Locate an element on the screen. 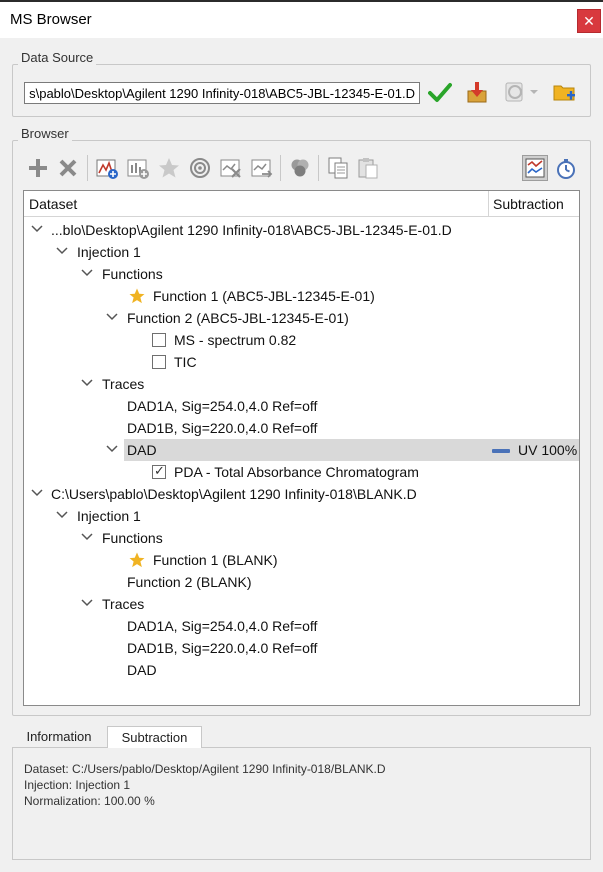  tree-item-label: PDA - Total Absorbance Chromatogram is located at coordinates (296, 472).